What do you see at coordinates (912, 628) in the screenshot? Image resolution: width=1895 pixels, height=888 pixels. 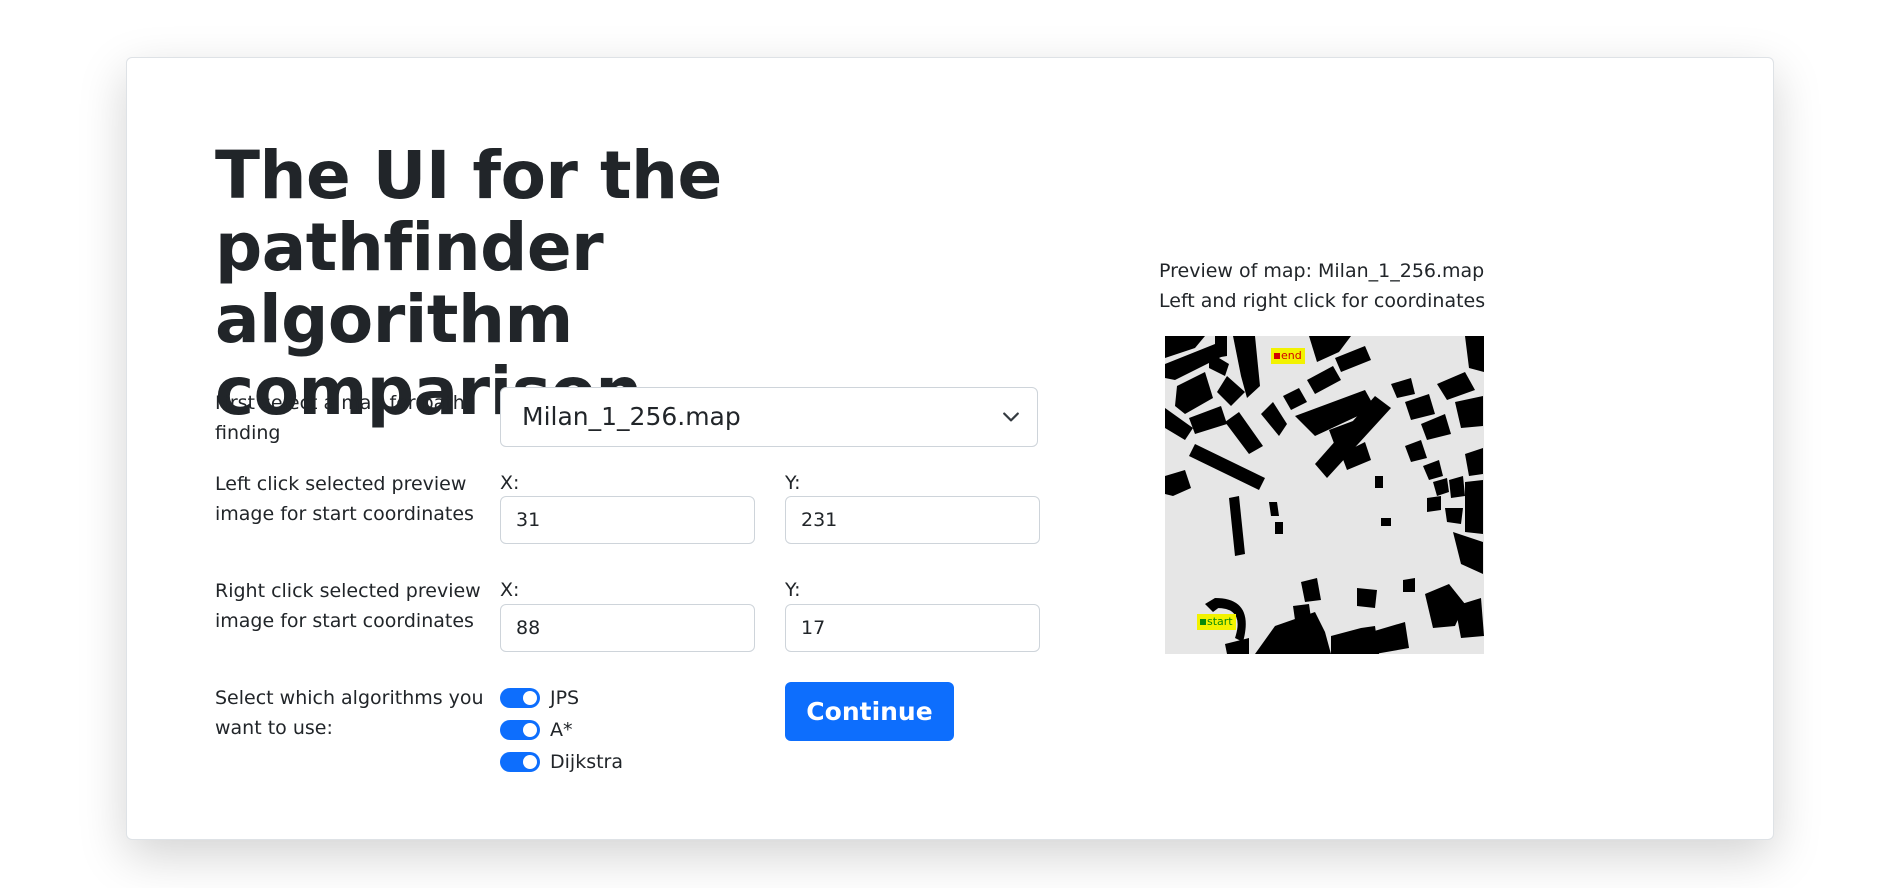 I see `end-y-input: 17` at bounding box center [912, 628].